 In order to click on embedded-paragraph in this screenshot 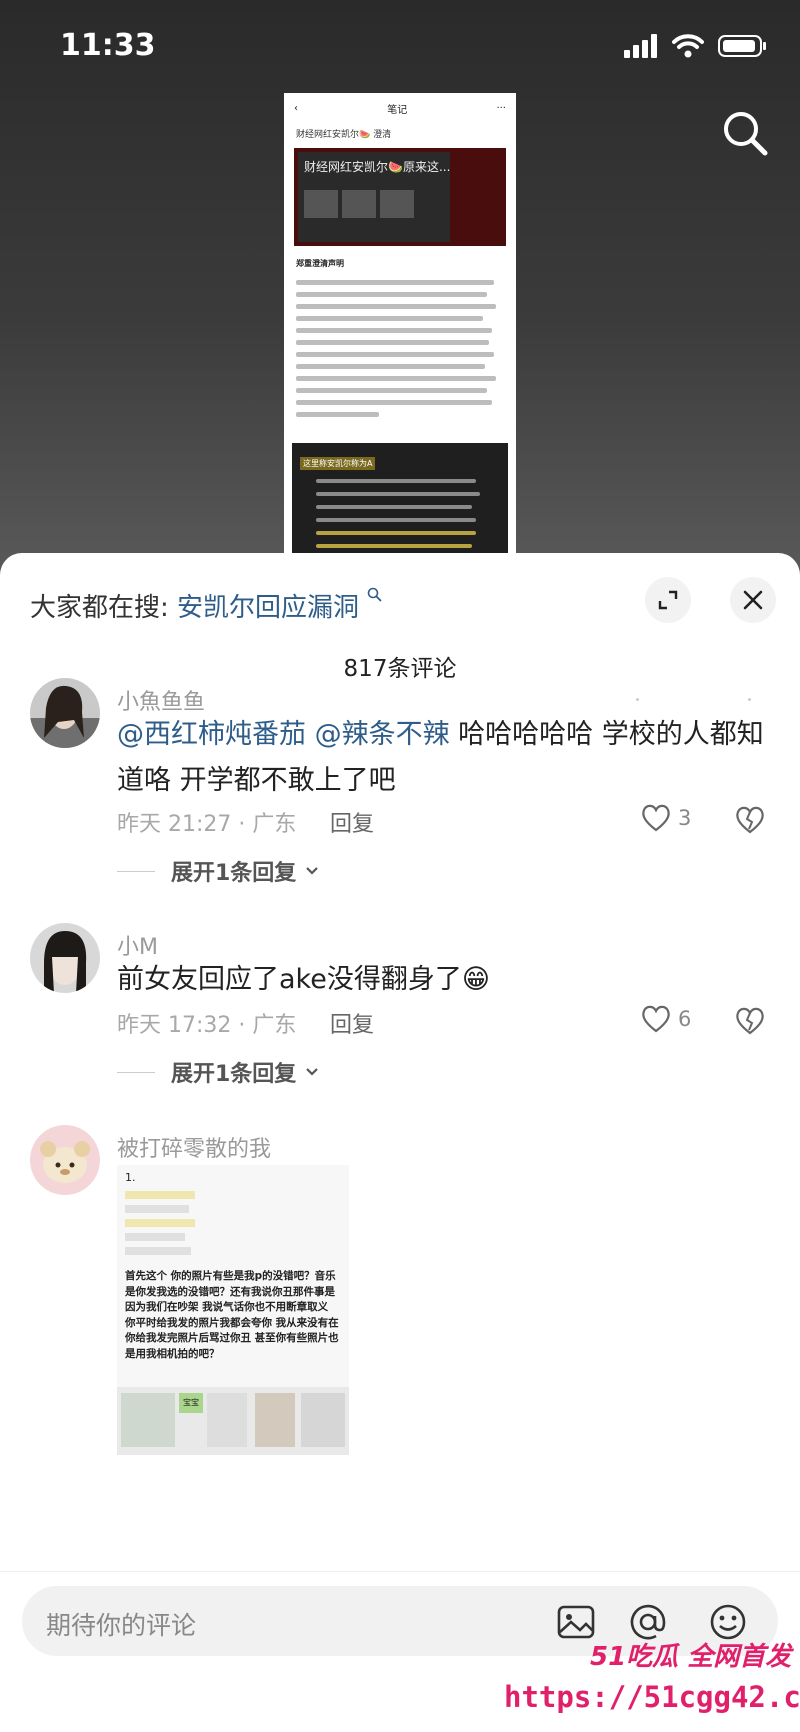, I will do `click(400, 348)`.